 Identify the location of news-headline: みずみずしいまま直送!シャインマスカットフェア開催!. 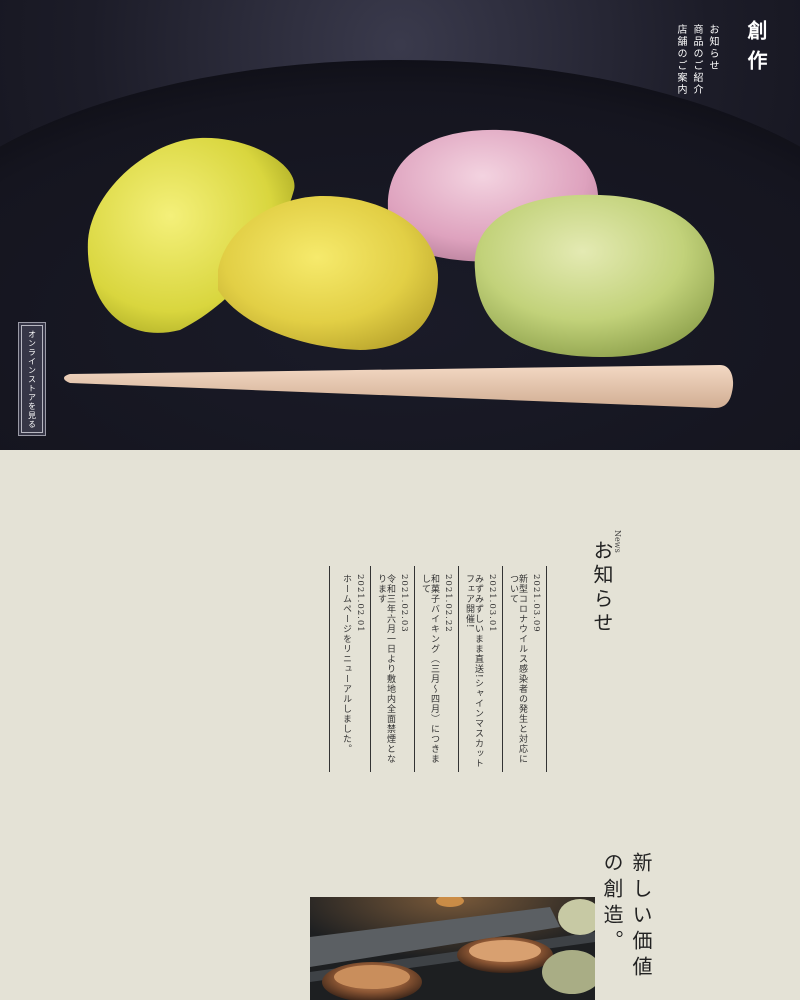
(473, 671).